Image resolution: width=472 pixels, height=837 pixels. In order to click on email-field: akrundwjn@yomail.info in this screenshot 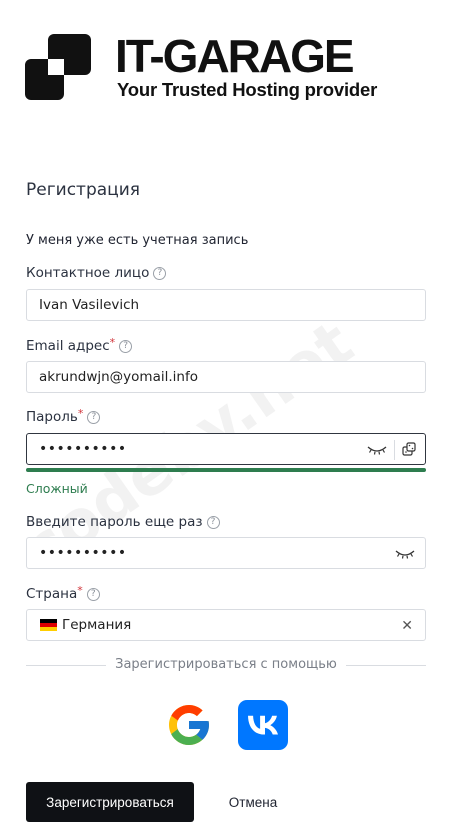, I will do `click(226, 377)`.